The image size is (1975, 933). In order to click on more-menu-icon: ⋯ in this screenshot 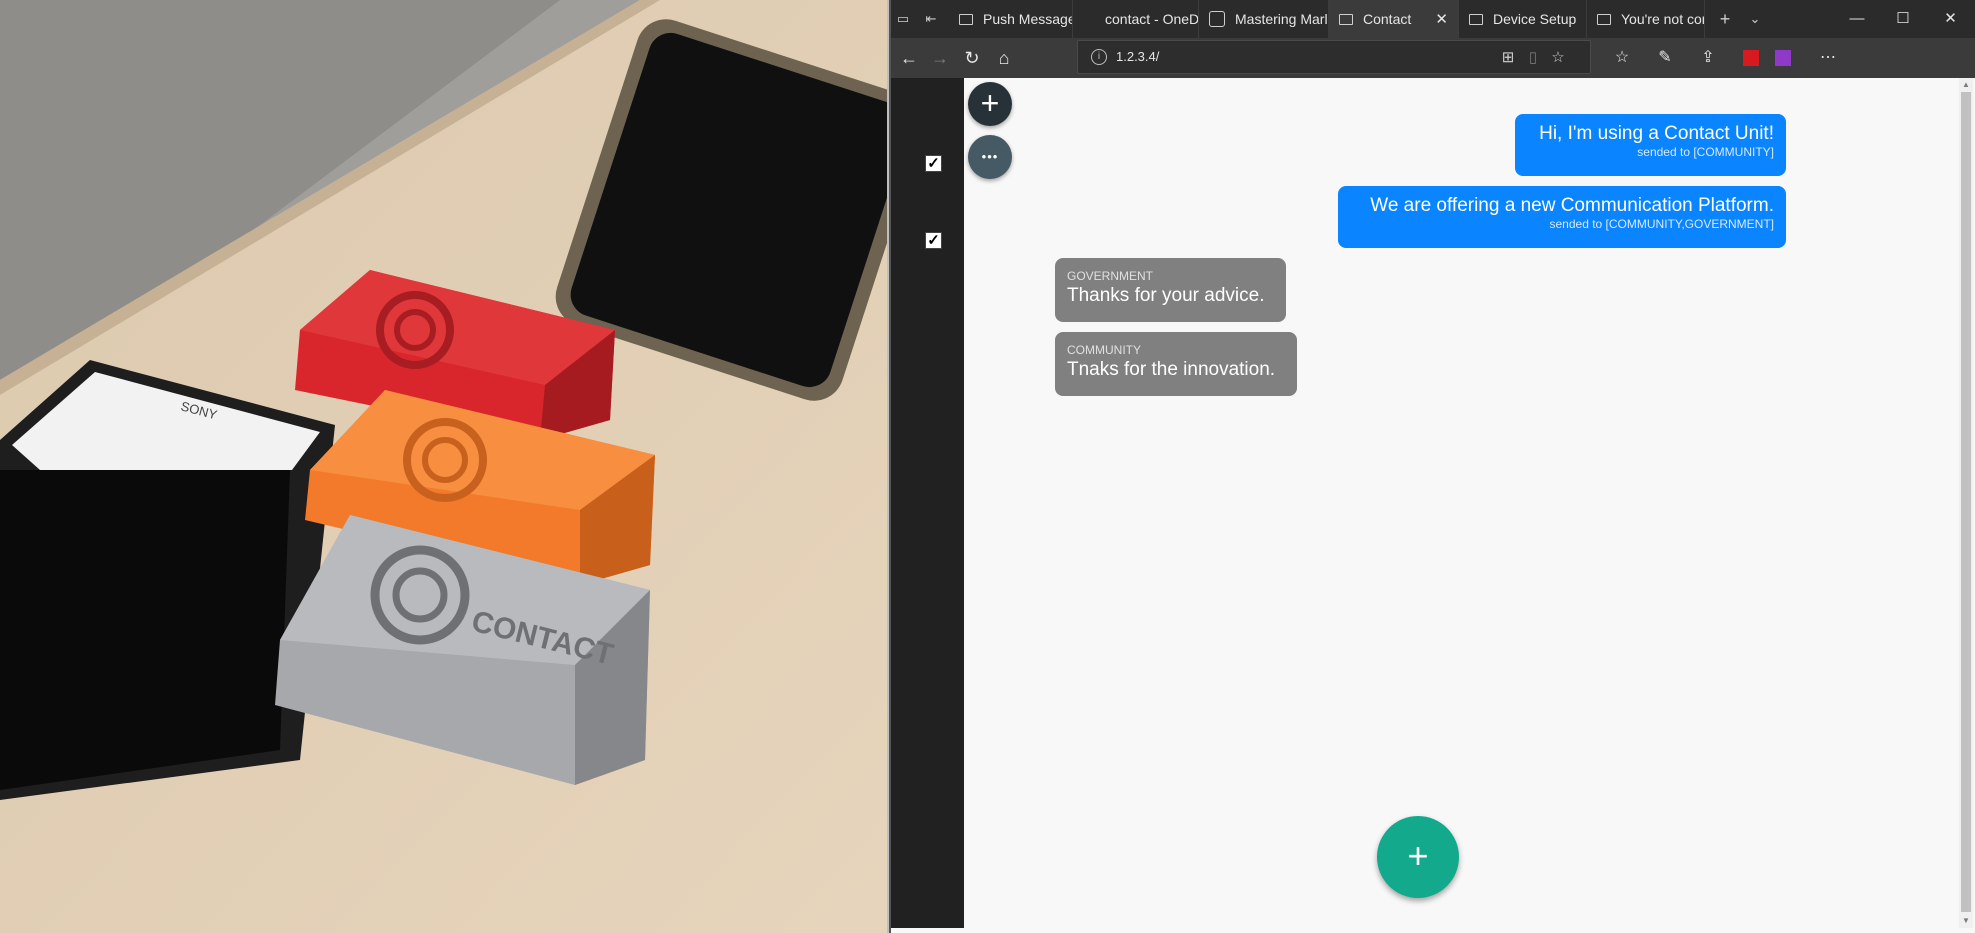, I will do `click(1828, 58)`.